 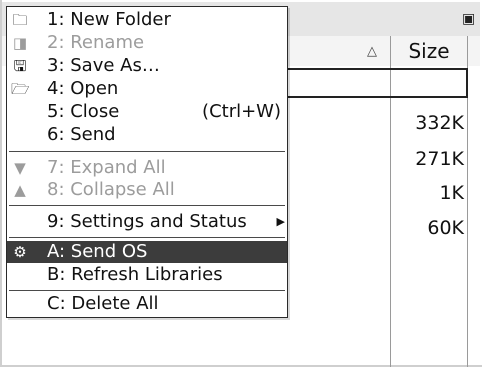 What do you see at coordinates (20, 190) in the screenshot?
I see `collapse-all-icon: ▲` at bounding box center [20, 190].